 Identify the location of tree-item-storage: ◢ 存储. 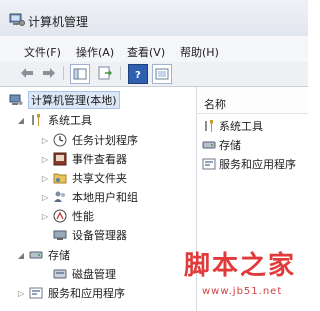
(43, 255).